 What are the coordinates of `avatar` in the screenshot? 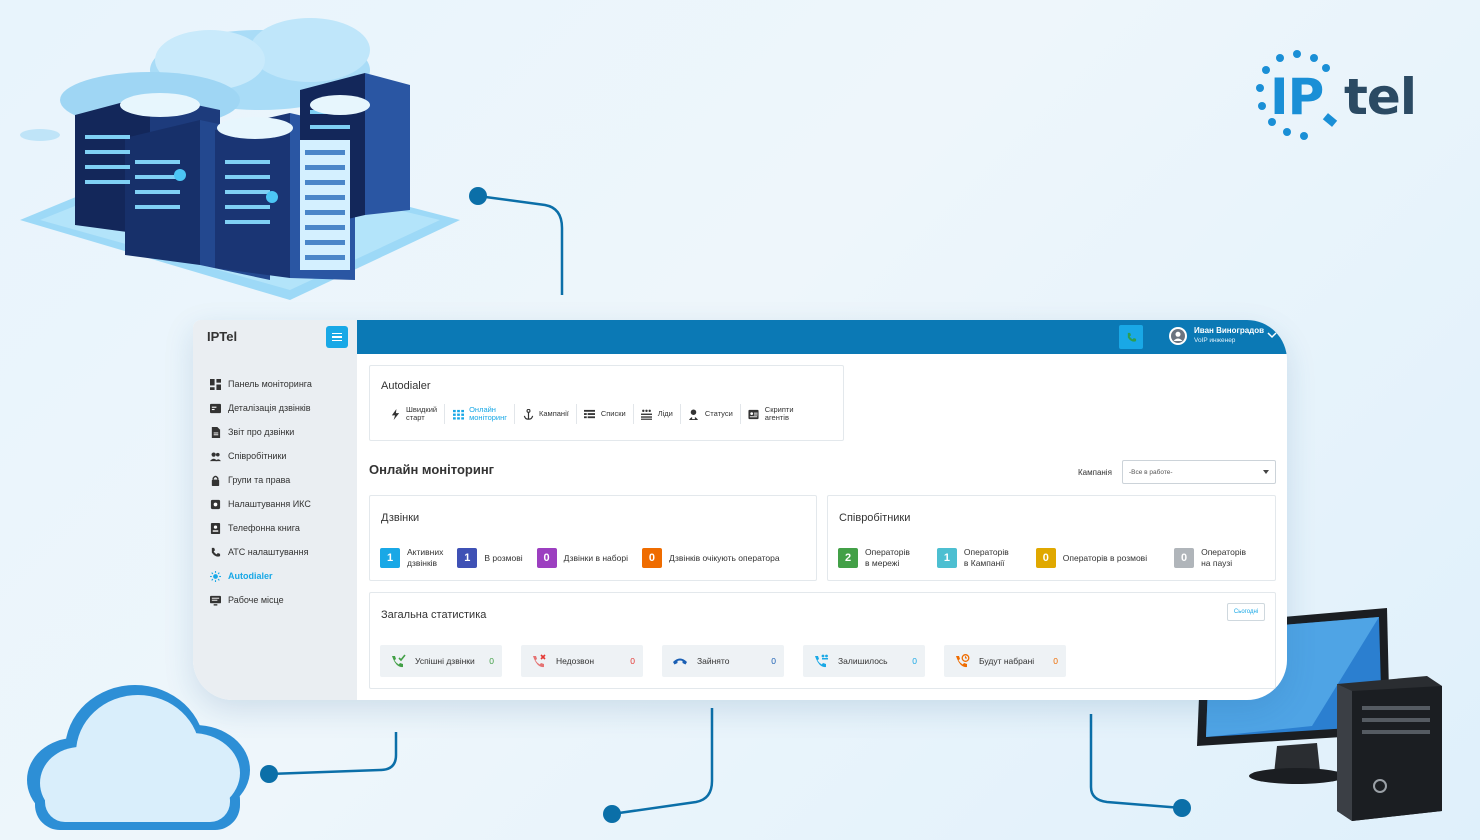 It's located at (1178, 336).